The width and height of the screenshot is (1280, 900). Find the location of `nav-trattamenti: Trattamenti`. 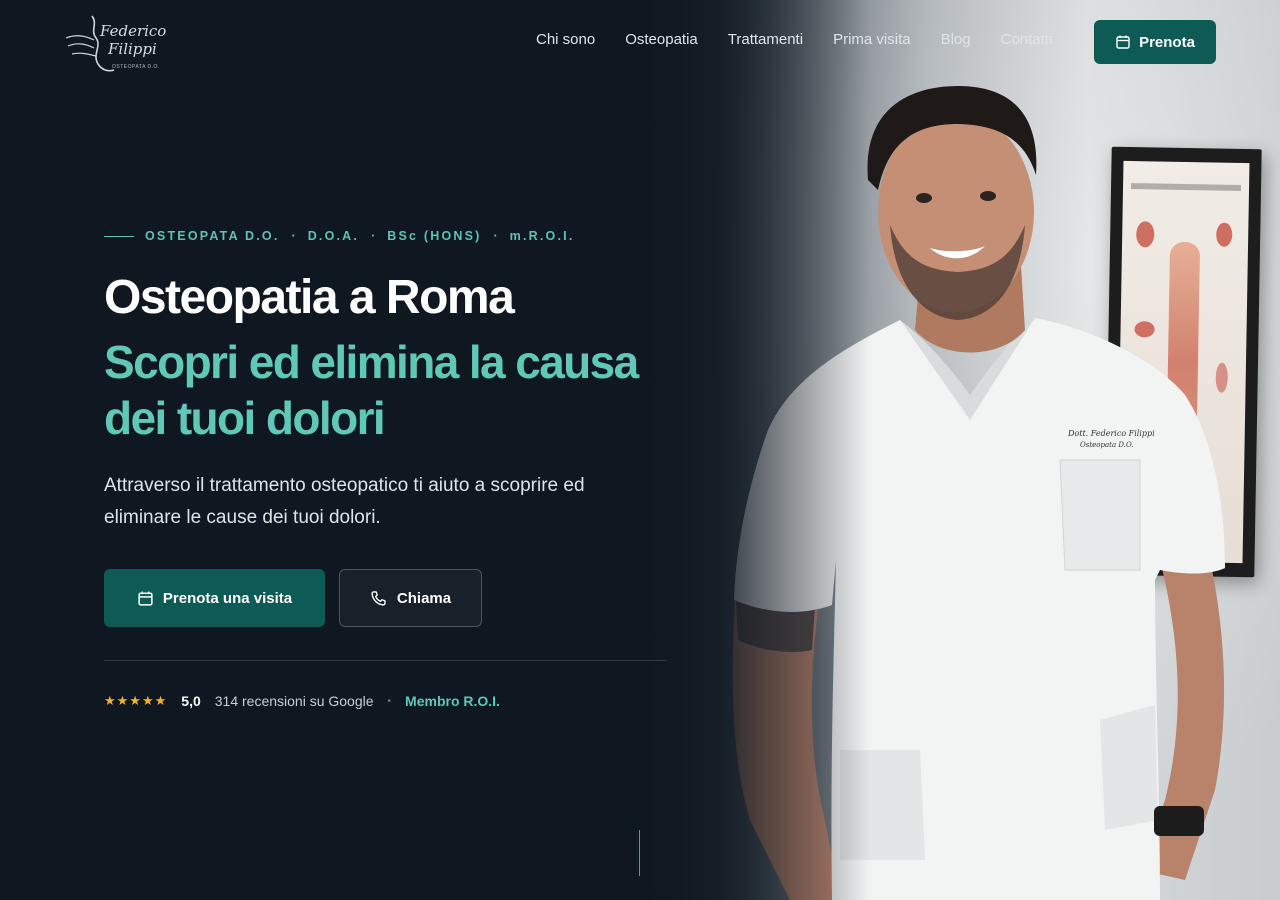

nav-trattamenti: Trattamenti is located at coordinates (765, 41).